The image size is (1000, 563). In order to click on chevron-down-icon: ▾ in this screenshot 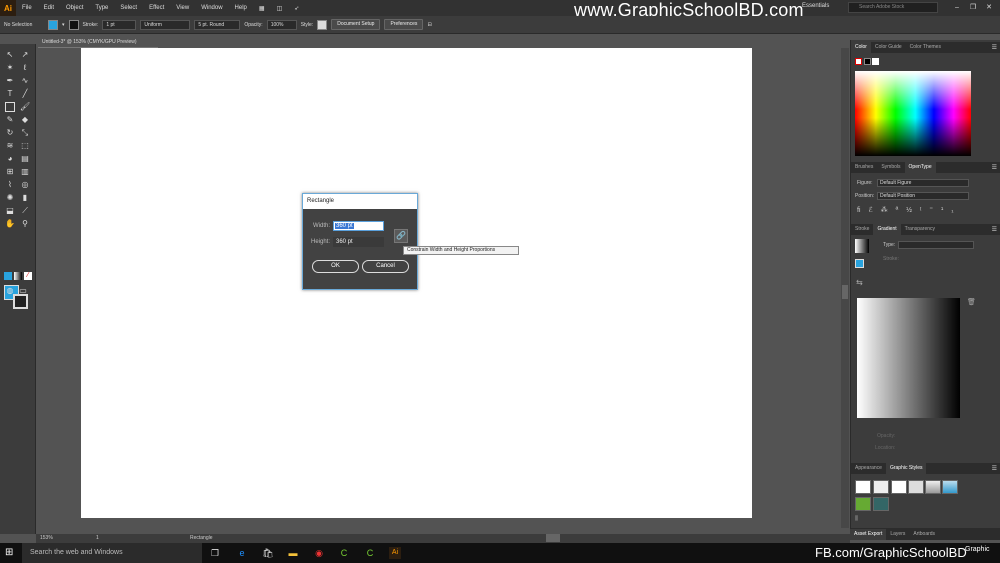, I will do `click(63, 25)`.